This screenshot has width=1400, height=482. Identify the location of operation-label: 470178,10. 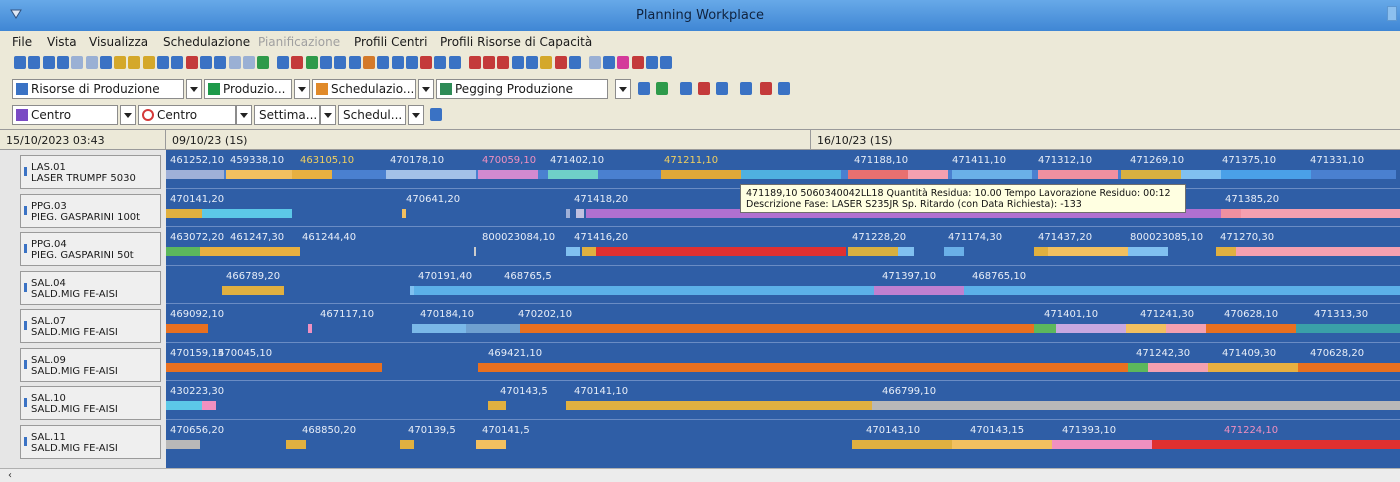
(417, 160).